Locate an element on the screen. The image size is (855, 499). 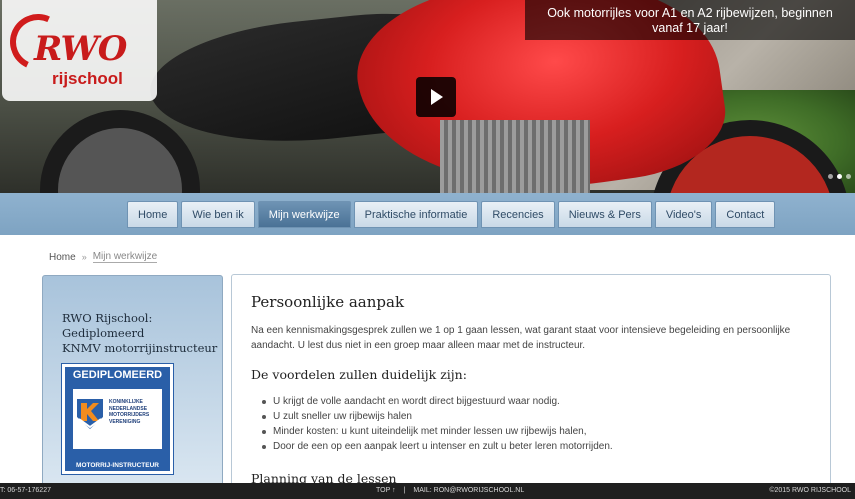
hero-motorcycle-engine is located at coordinates (515, 156).